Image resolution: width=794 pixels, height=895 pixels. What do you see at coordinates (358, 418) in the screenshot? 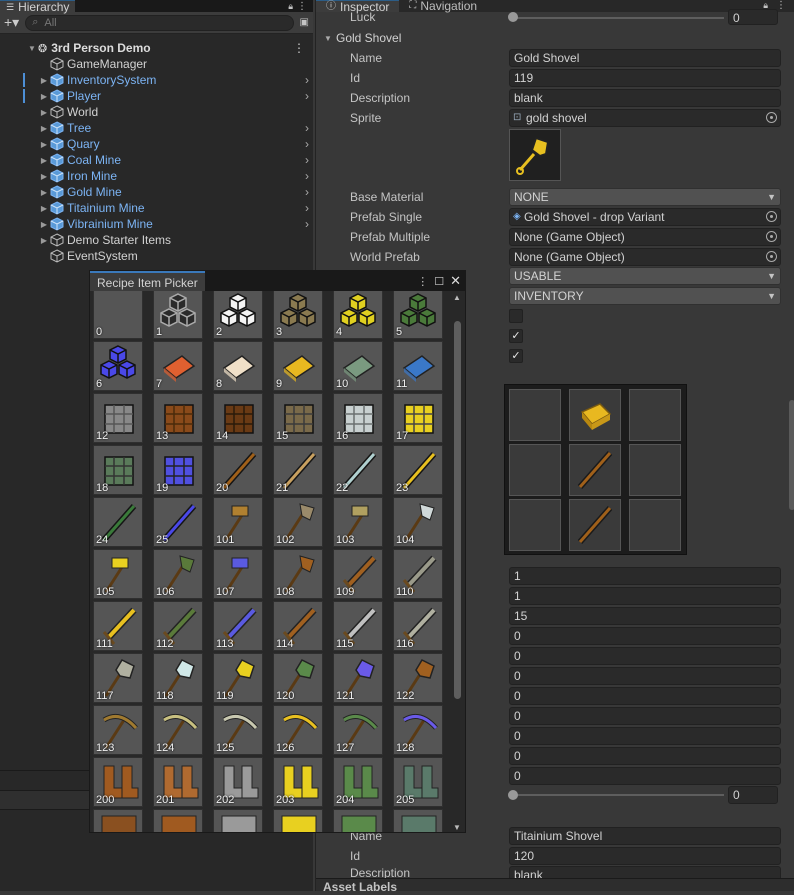
I see `picker-item: 16` at bounding box center [358, 418].